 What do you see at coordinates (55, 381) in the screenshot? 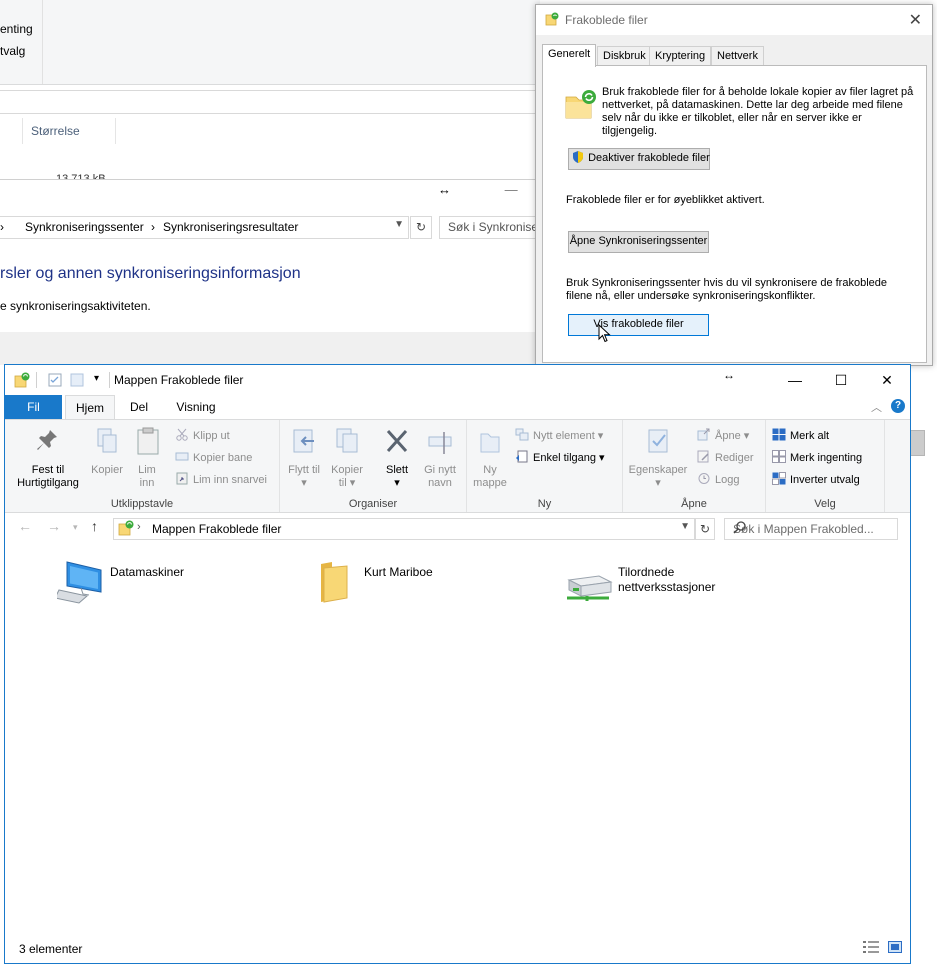
I see `properties-icon` at bounding box center [55, 381].